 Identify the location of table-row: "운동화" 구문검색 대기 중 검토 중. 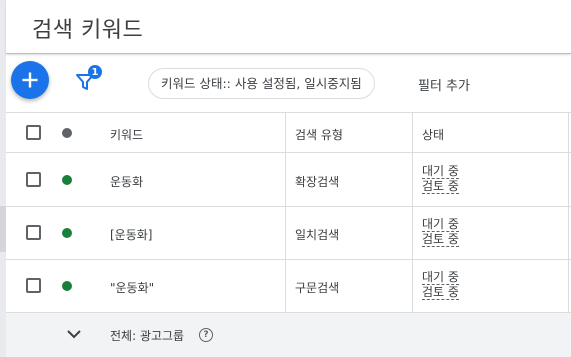
(288, 286).